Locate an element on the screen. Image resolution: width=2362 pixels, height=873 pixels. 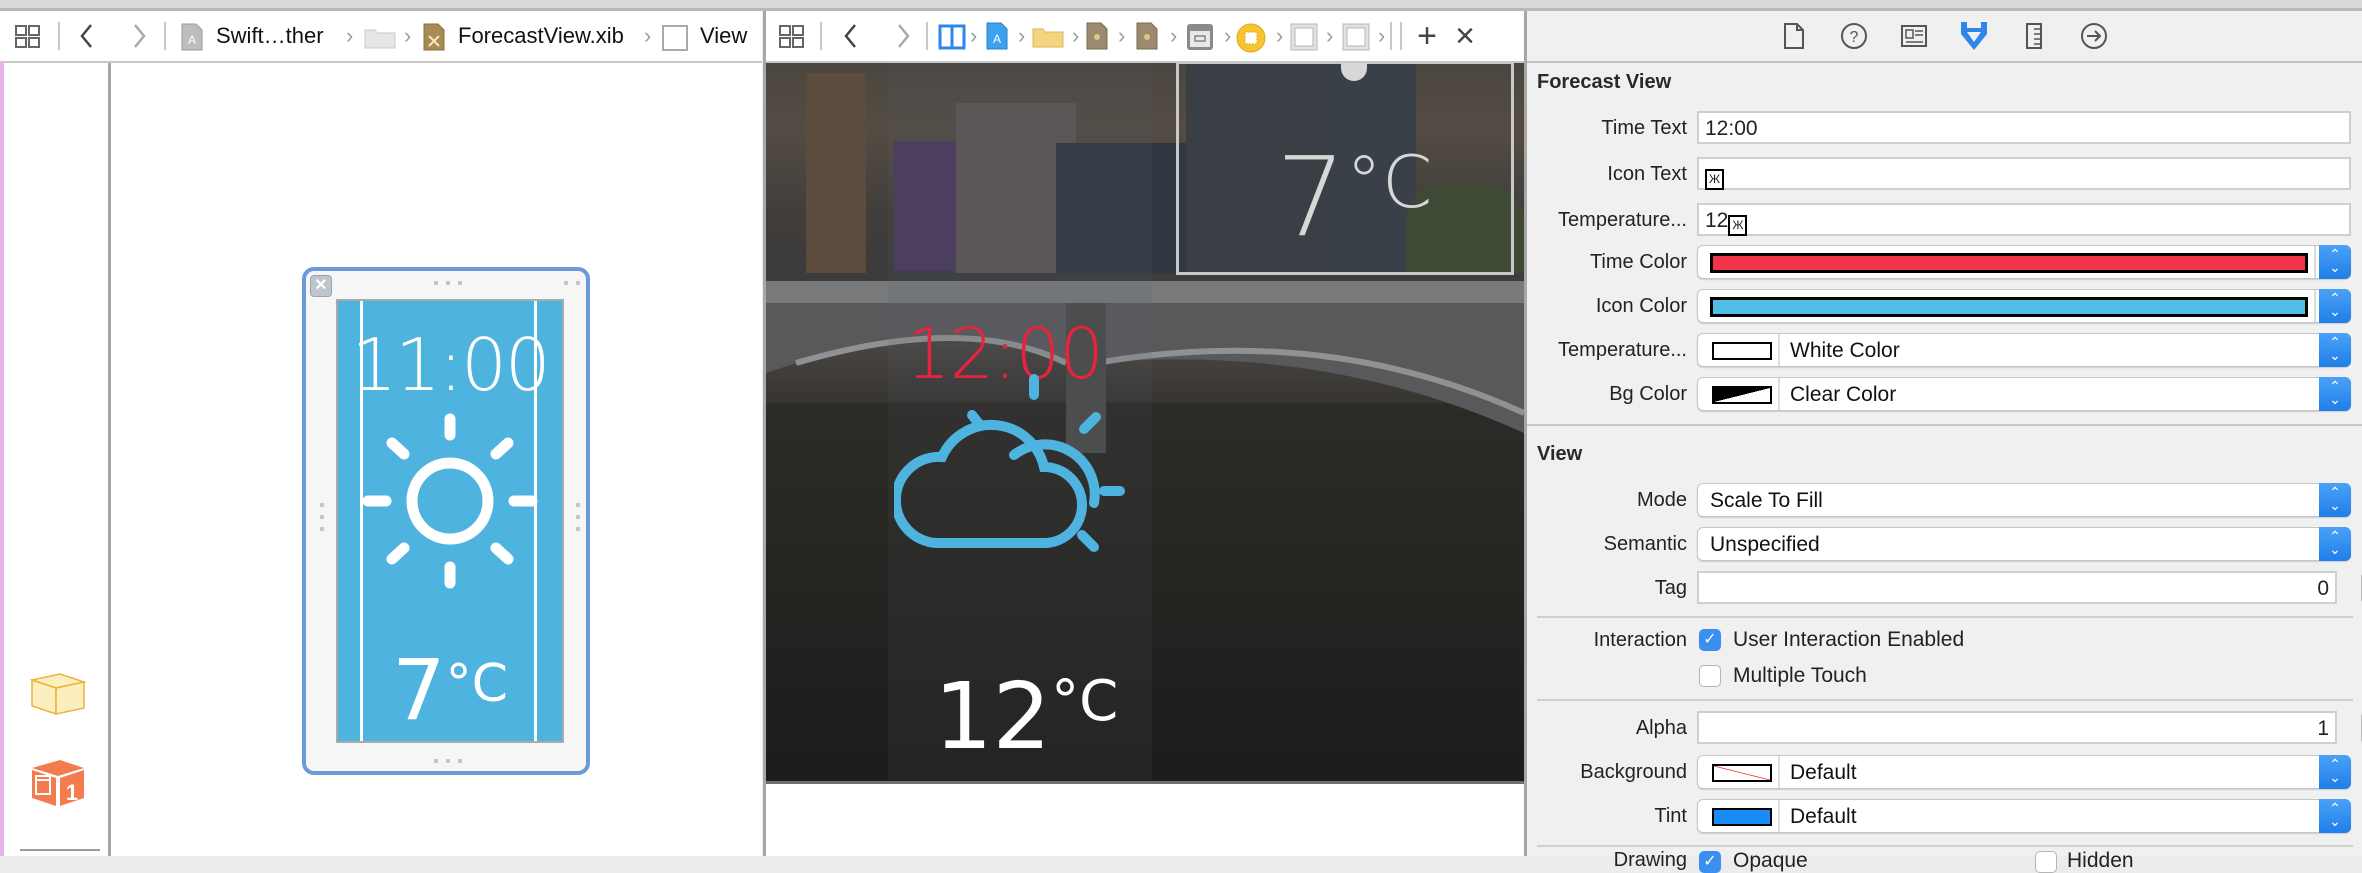
temperature-label: 12°C is located at coordinates (1026, 716).